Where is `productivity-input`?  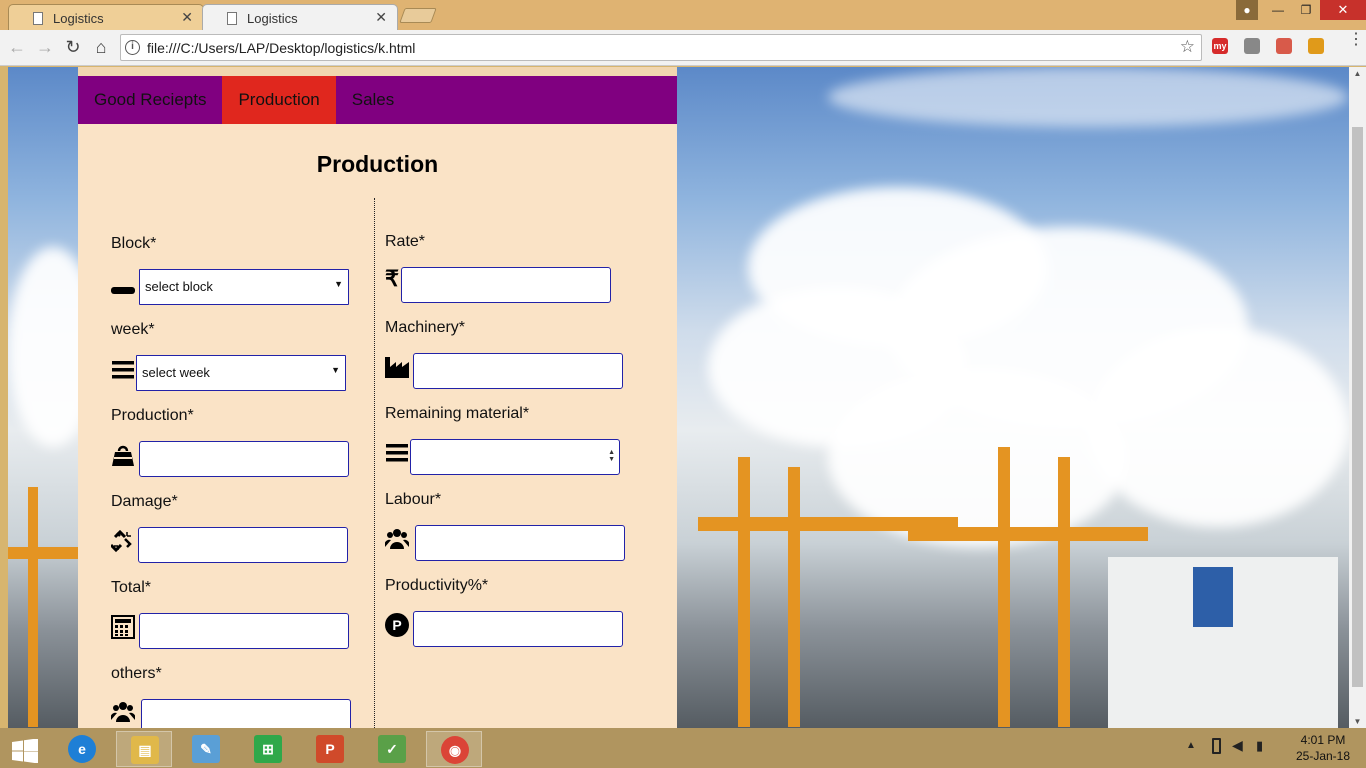
productivity-input is located at coordinates (518, 629).